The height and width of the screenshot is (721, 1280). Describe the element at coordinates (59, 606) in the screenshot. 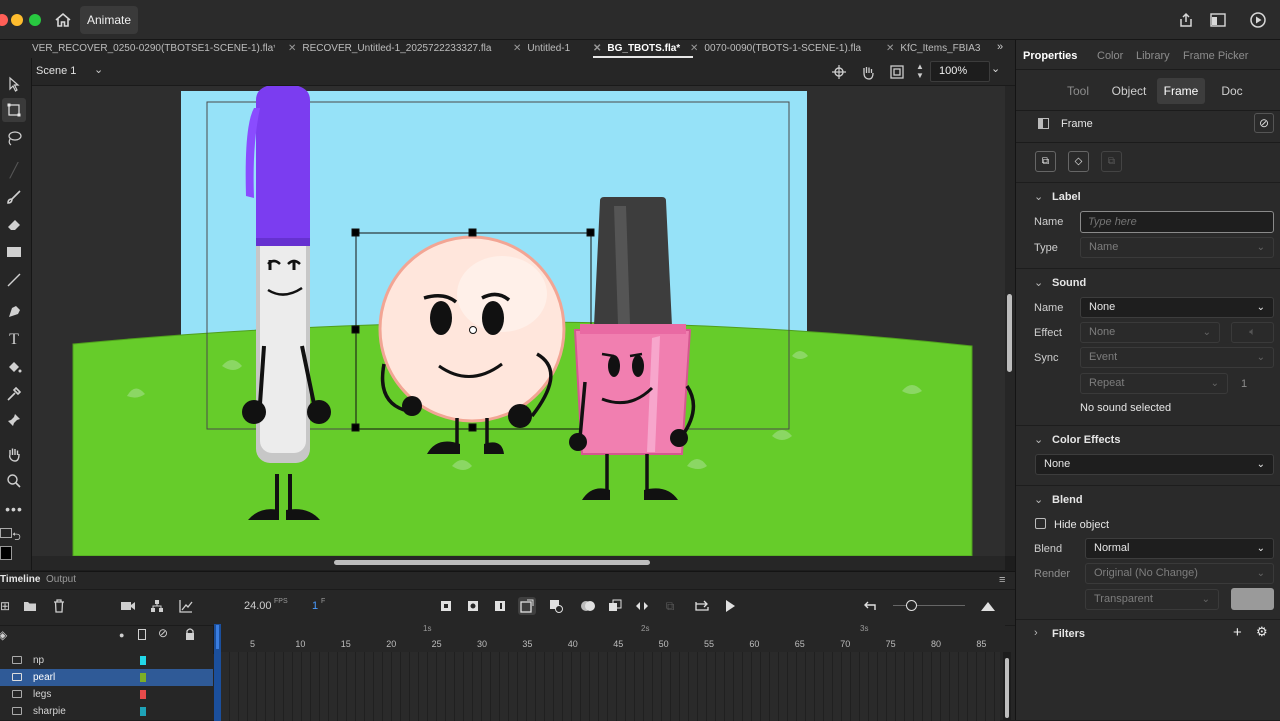

I see `delete-layer-icon` at that location.